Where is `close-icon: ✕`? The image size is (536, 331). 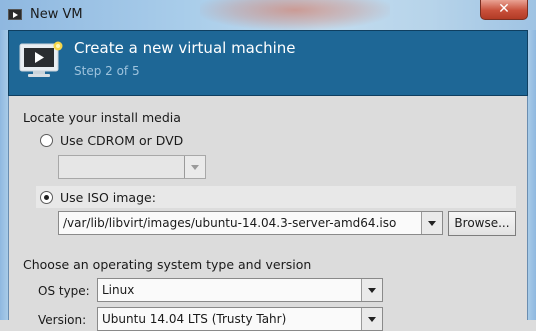
close-icon: ✕ is located at coordinates (504, 9).